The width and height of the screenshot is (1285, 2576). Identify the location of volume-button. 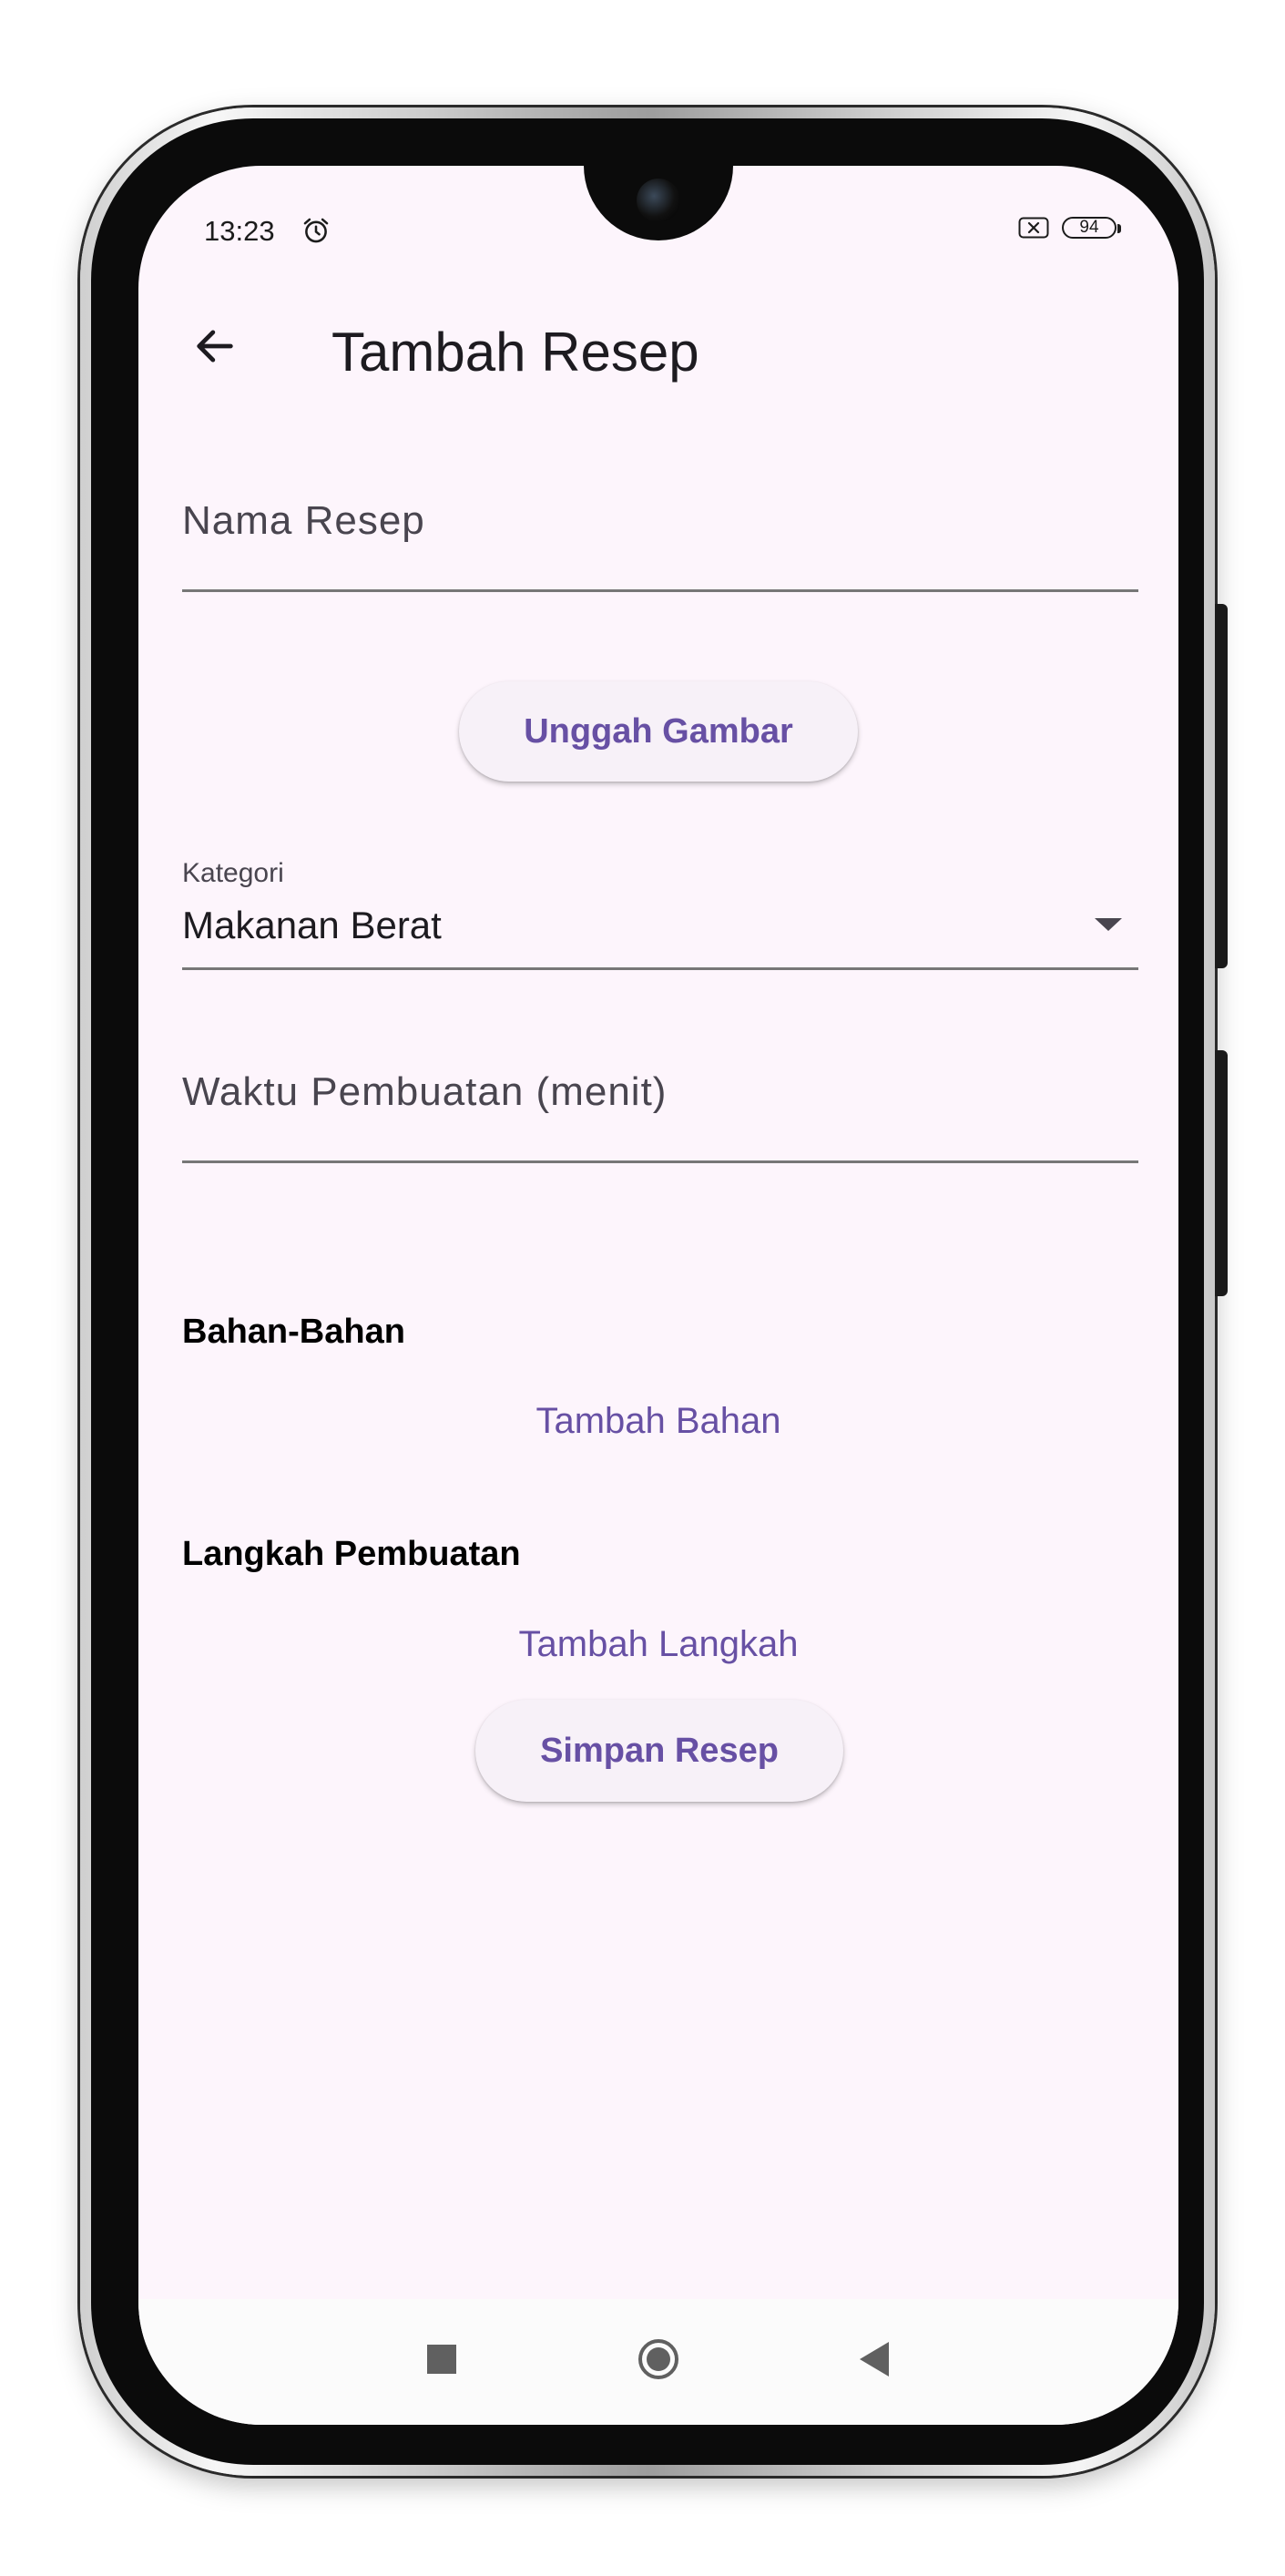
(1222, 786).